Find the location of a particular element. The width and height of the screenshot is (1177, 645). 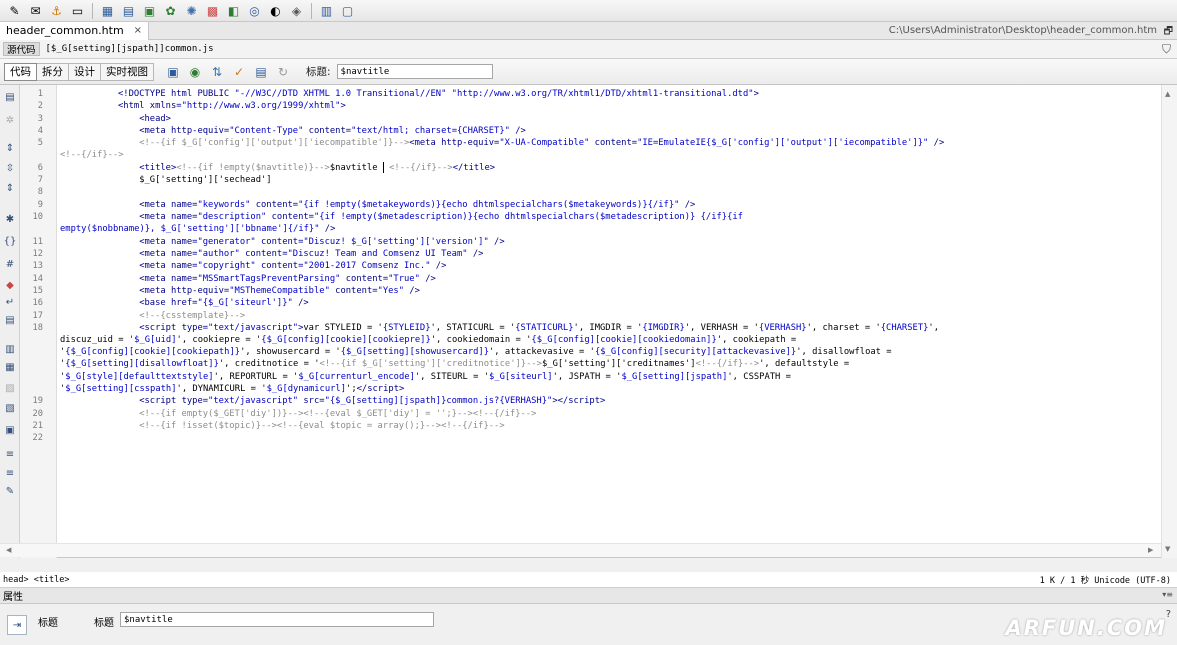

email-link-icon: ✉ is located at coordinates (35, 10).